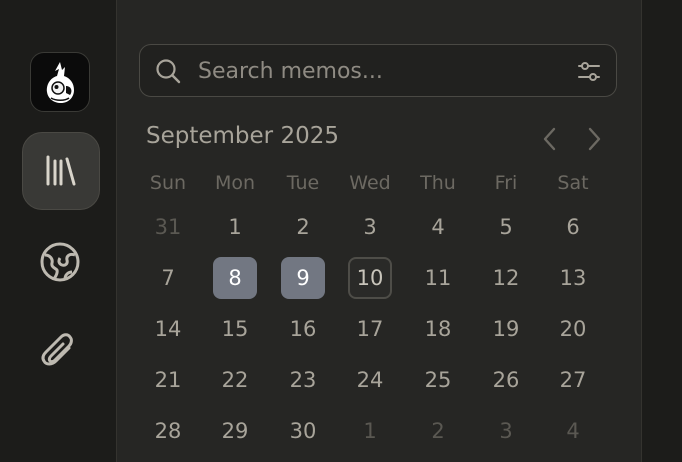 This screenshot has width=682, height=462. What do you see at coordinates (235, 380) in the screenshot?
I see `calendar-day: 22` at bounding box center [235, 380].